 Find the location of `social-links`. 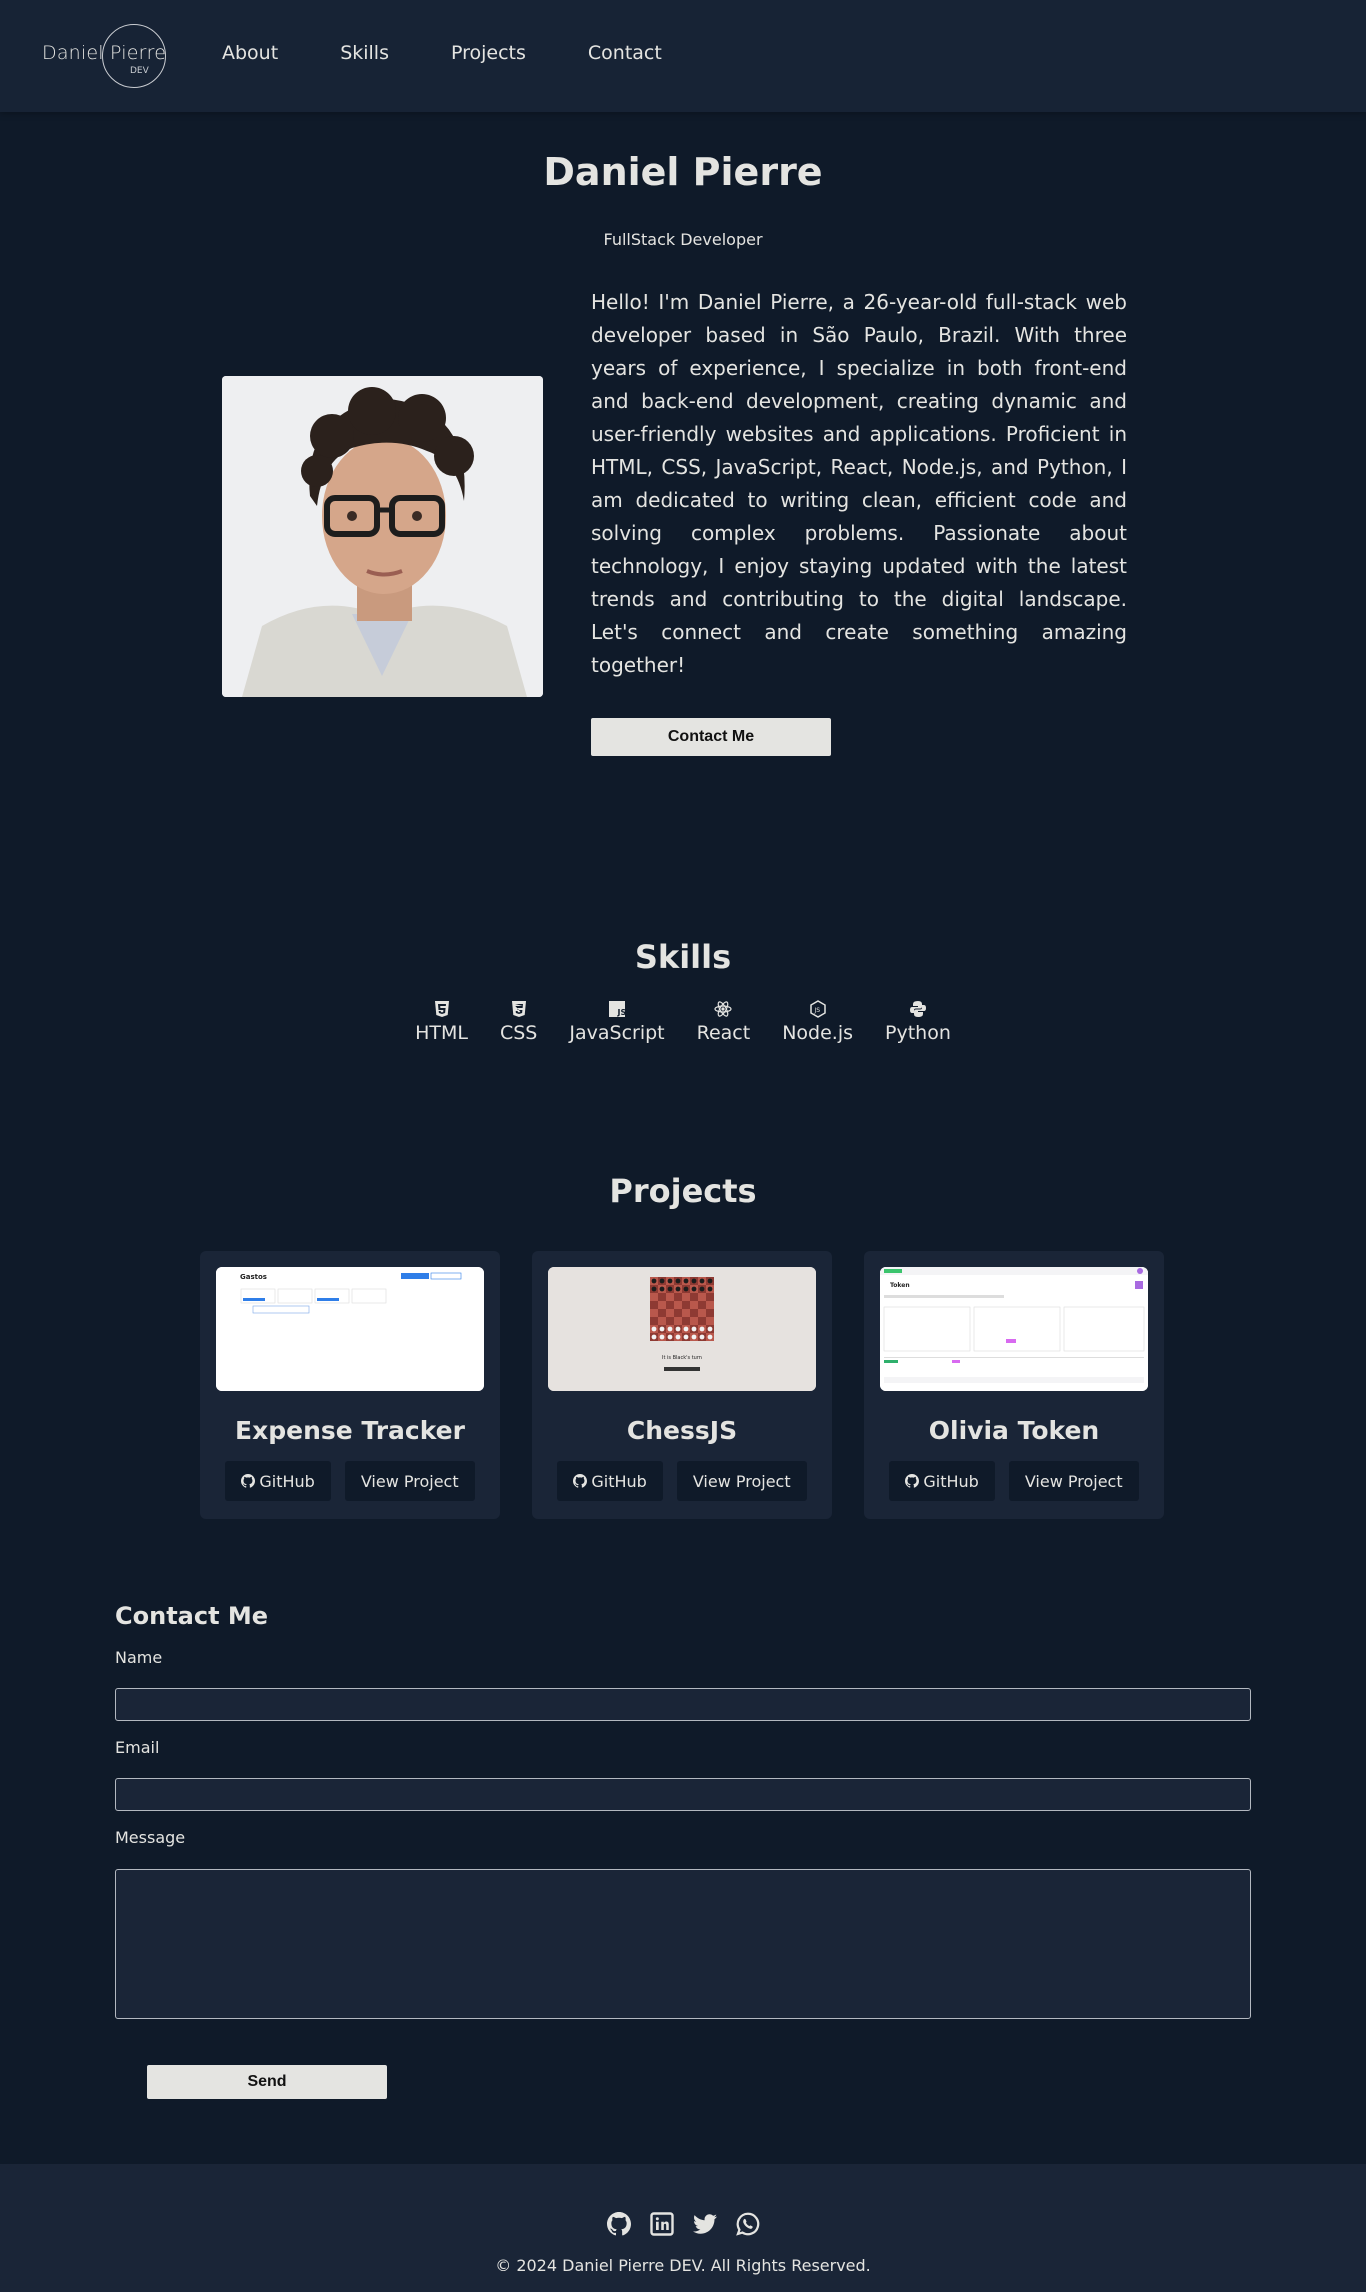

social-links is located at coordinates (683, 2224).